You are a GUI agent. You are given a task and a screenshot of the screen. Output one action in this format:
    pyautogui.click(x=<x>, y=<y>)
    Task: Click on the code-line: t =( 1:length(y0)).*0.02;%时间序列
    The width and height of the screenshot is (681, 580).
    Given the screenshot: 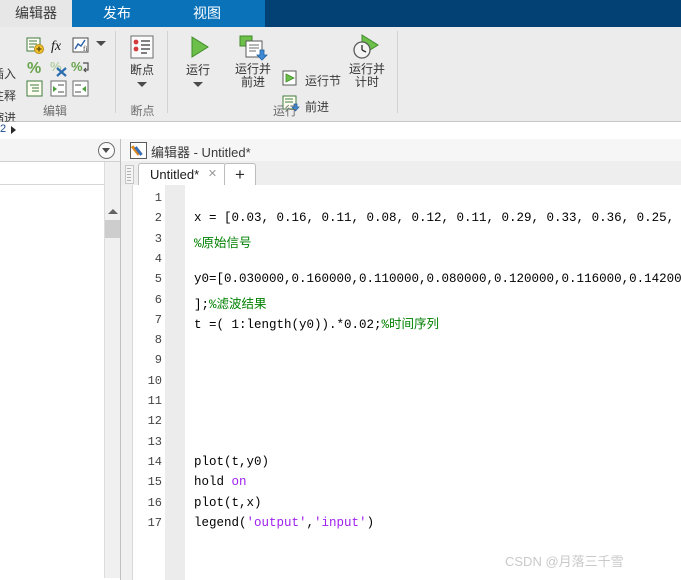 What is the action you would take?
    pyautogui.click(x=316, y=322)
    